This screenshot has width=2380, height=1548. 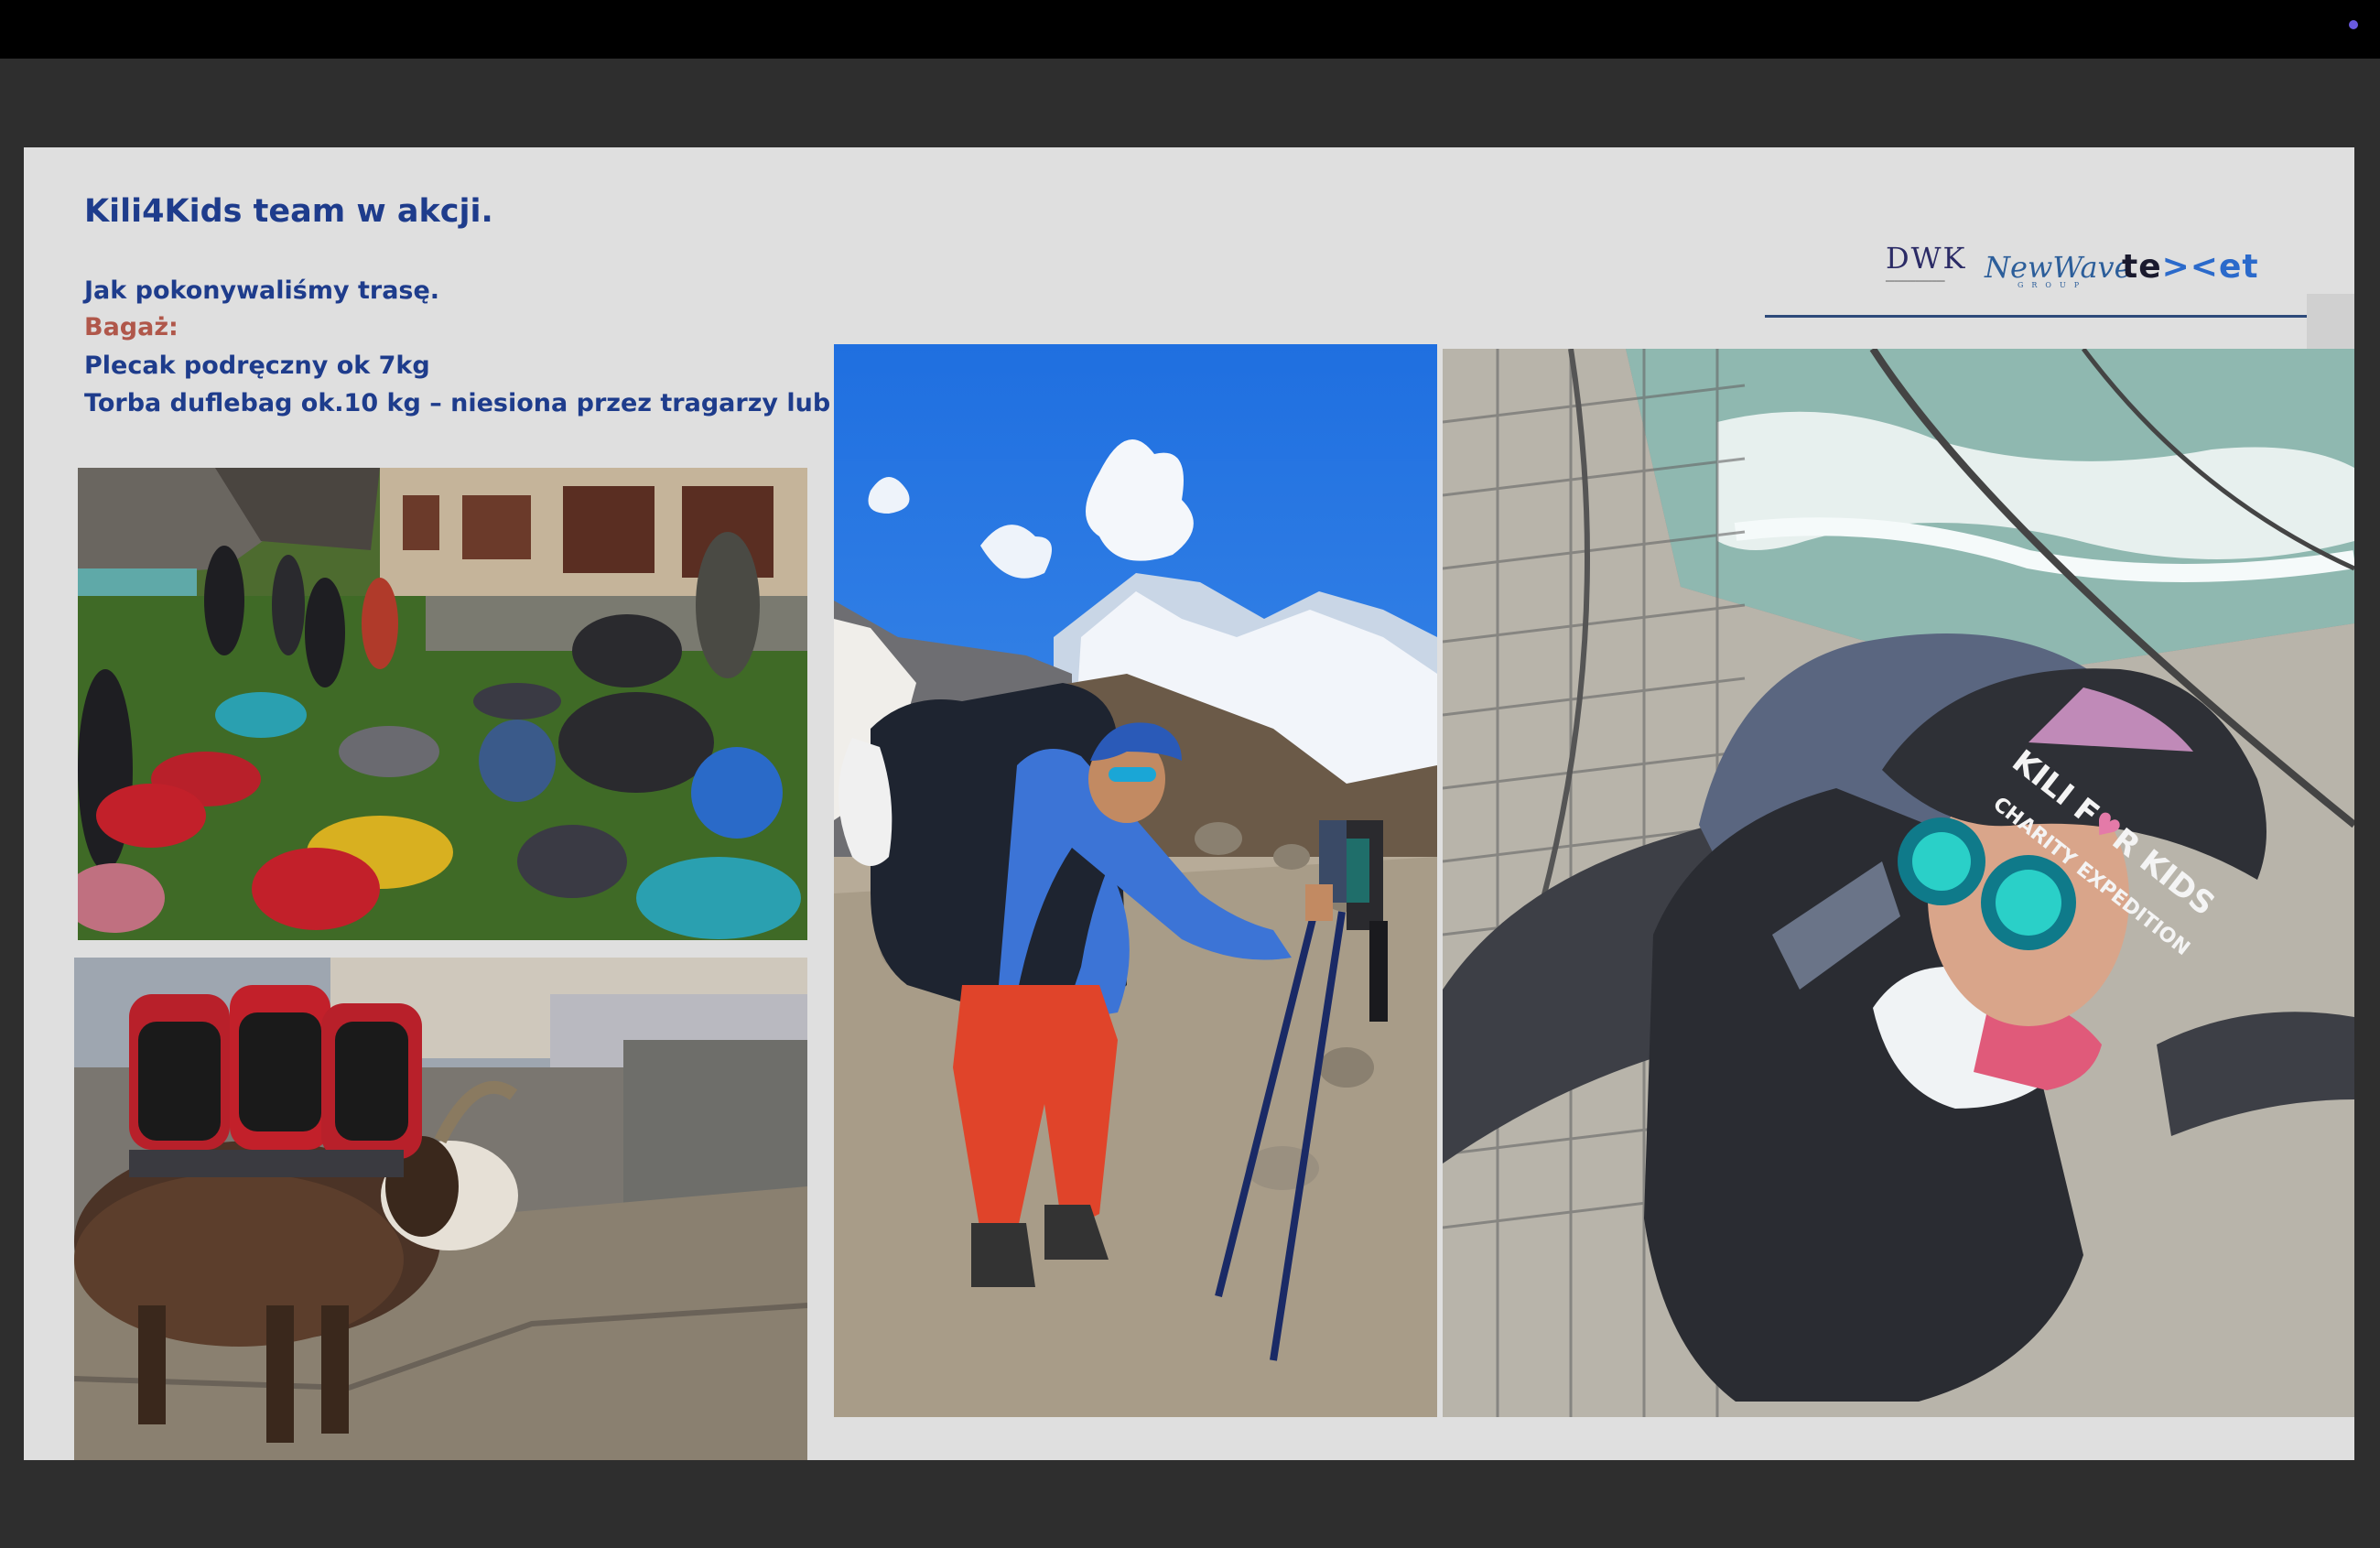 I want to click on newwave-logo-text: NewWave, so click(x=2058, y=267).